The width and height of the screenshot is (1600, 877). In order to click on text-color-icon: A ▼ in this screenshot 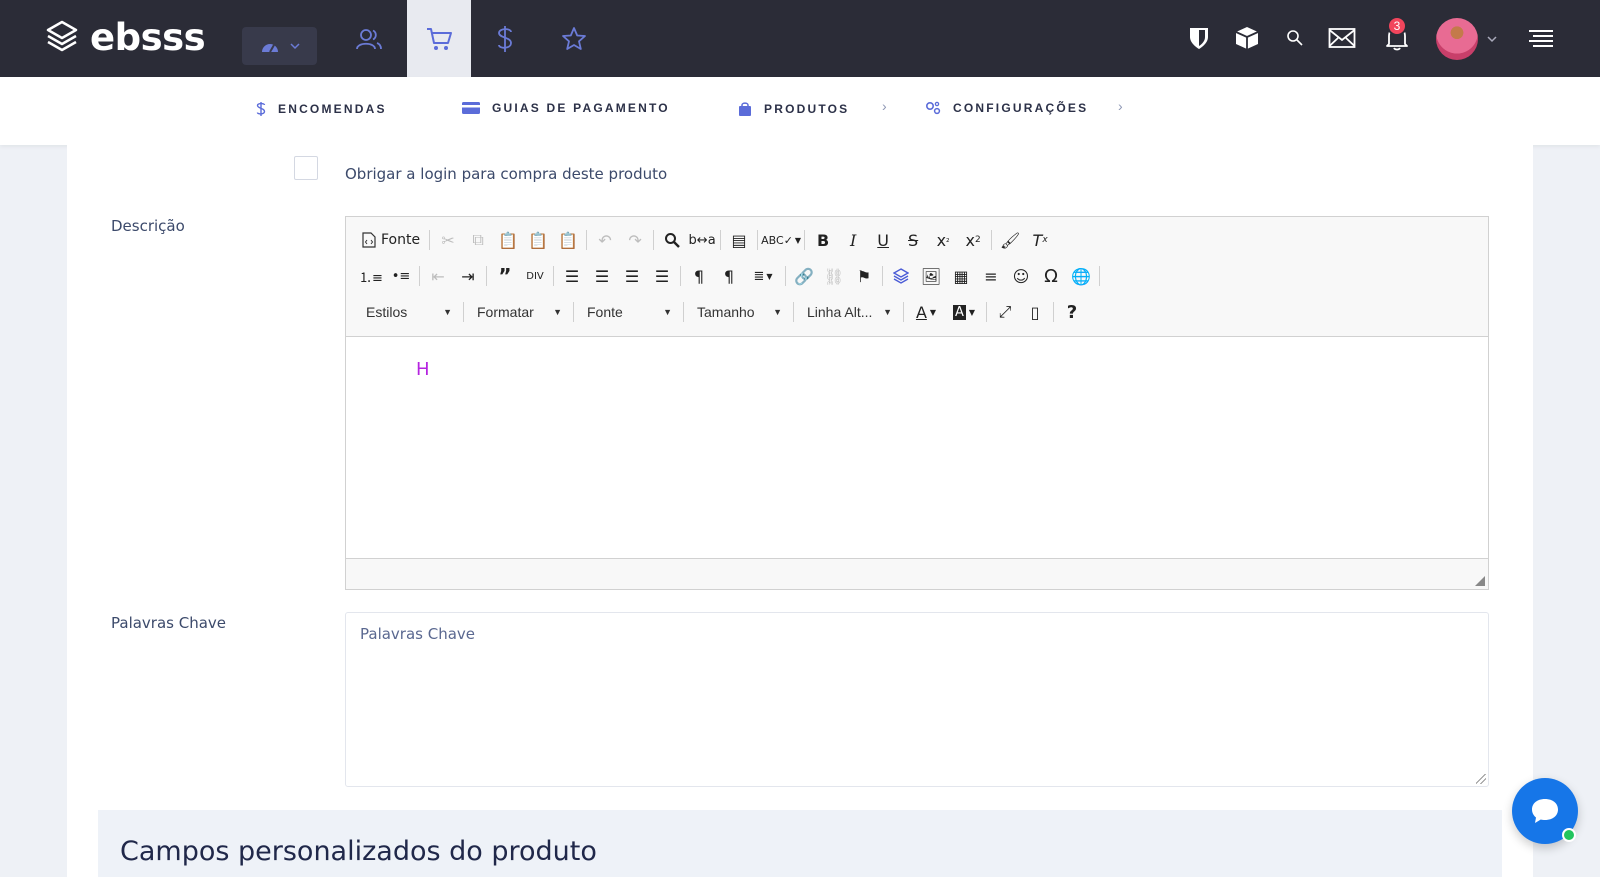, I will do `click(926, 312)`.